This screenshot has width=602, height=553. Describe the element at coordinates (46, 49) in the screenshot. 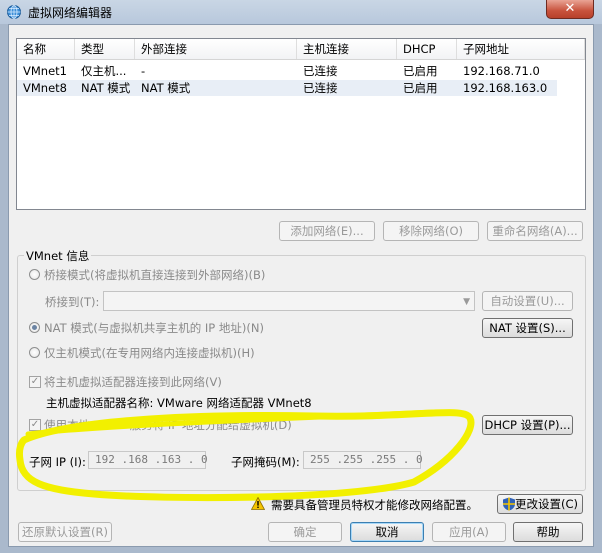

I see `column-header-name: 名称` at that location.